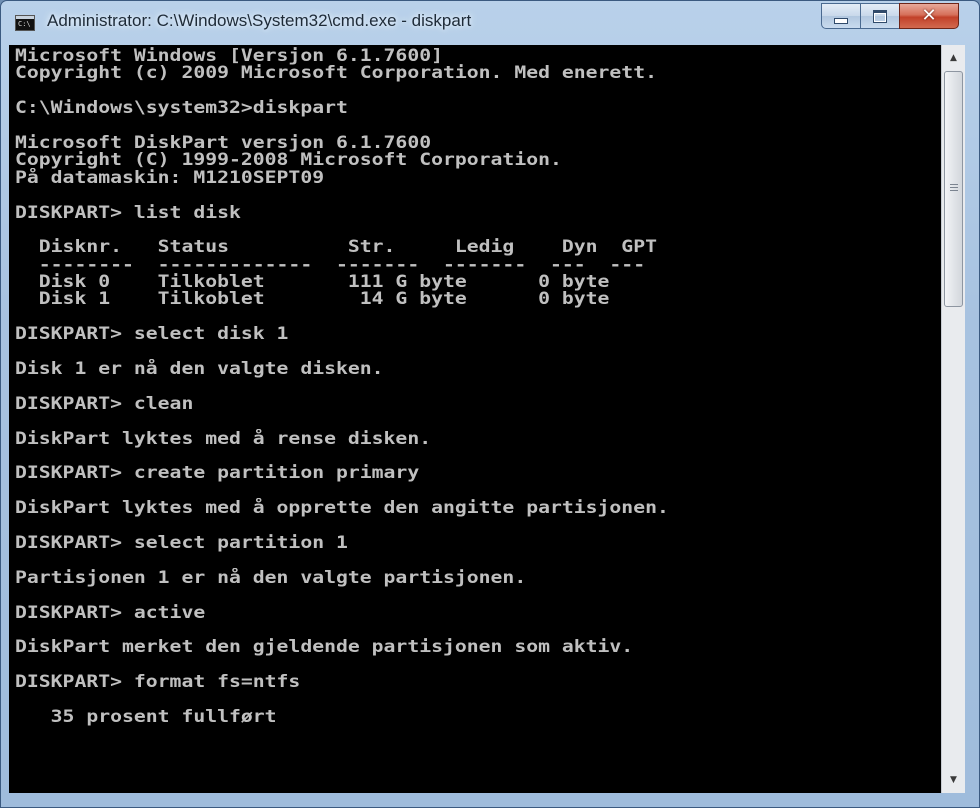 The image size is (980, 808). Describe the element at coordinates (953, 419) in the screenshot. I see `vertical-scrollbar: ▲ ▼` at that location.